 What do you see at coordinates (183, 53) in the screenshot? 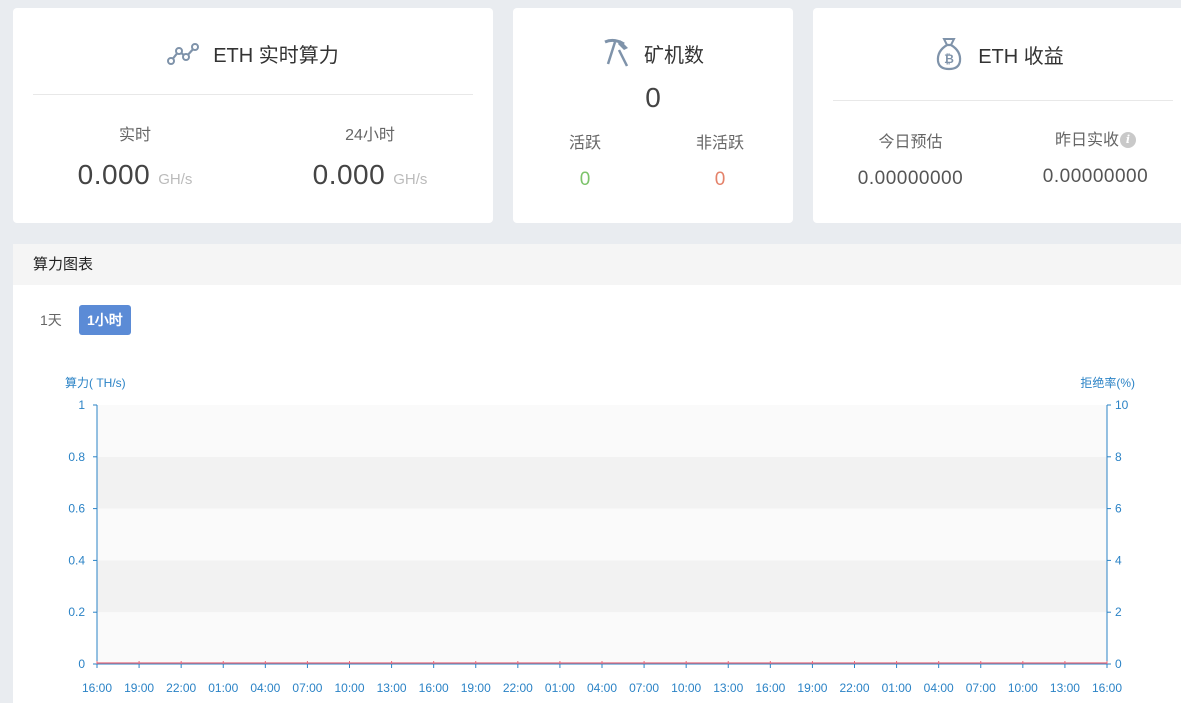
I see `line-chart-icon` at bounding box center [183, 53].